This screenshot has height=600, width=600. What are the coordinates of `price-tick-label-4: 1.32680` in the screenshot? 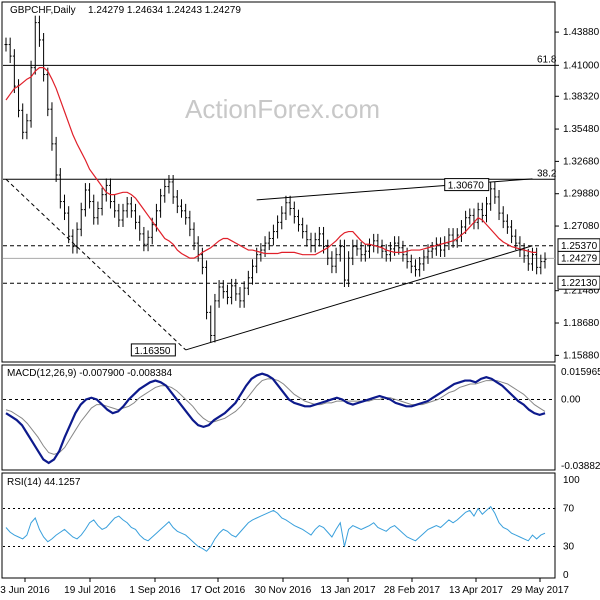 It's located at (581, 161).